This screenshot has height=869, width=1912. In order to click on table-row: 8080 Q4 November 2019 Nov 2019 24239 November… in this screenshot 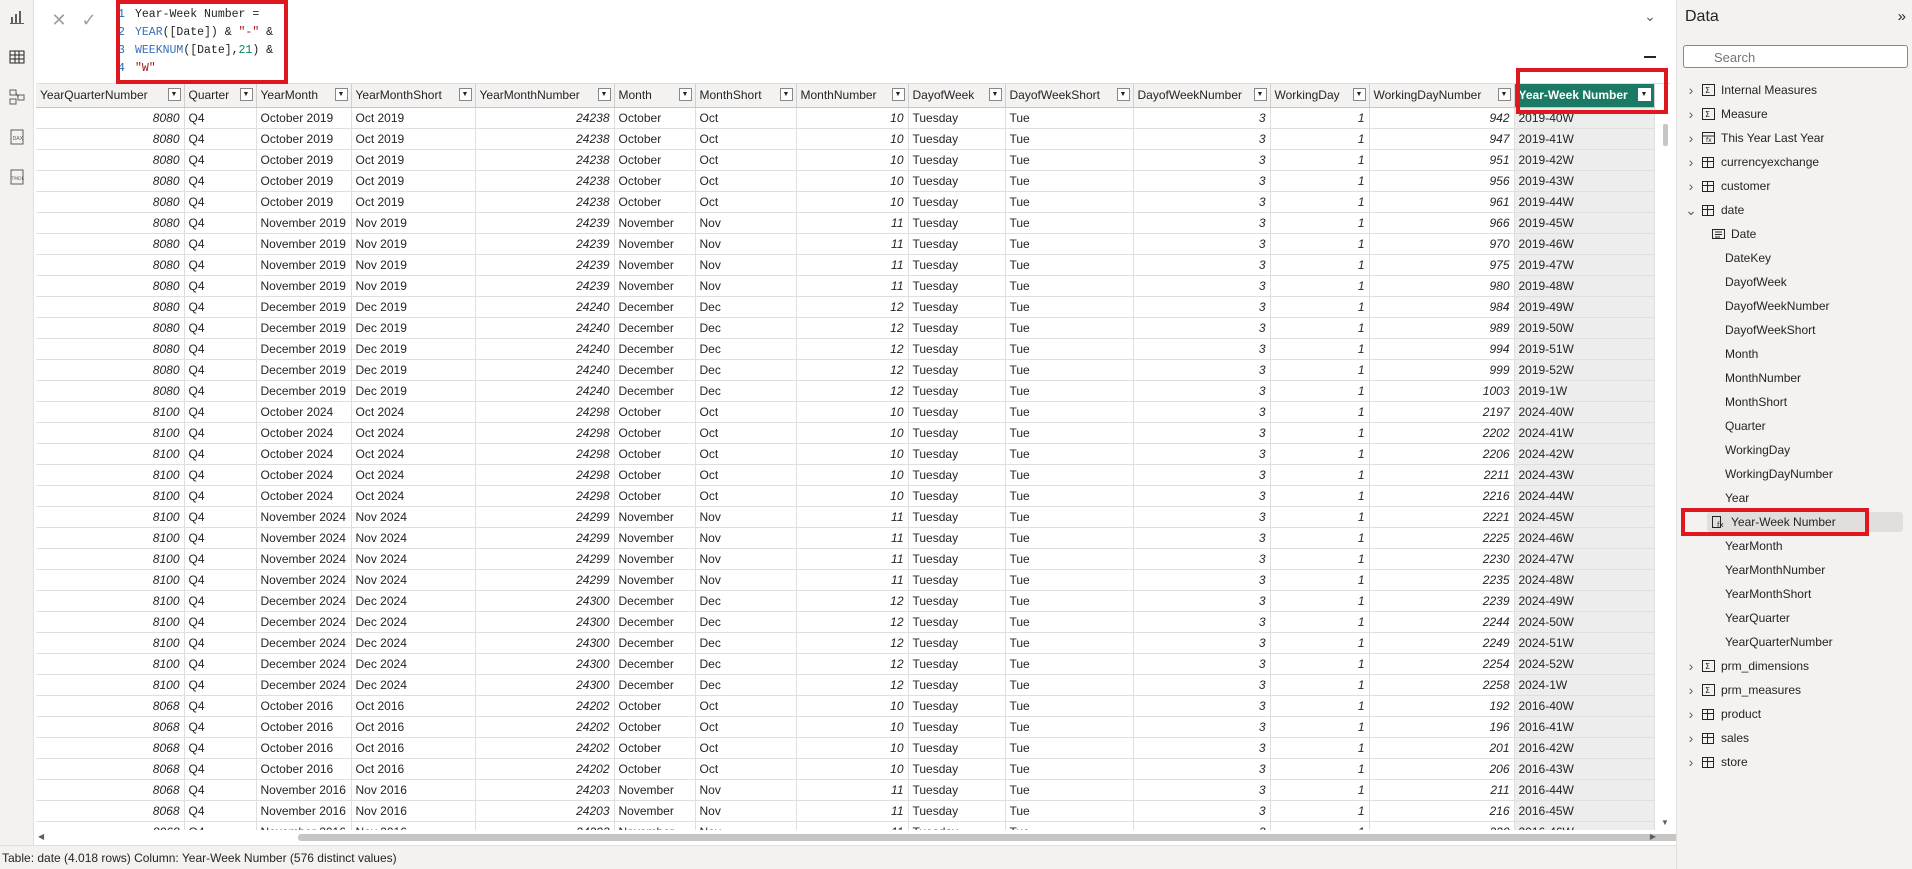, I will do `click(845, 244)`.